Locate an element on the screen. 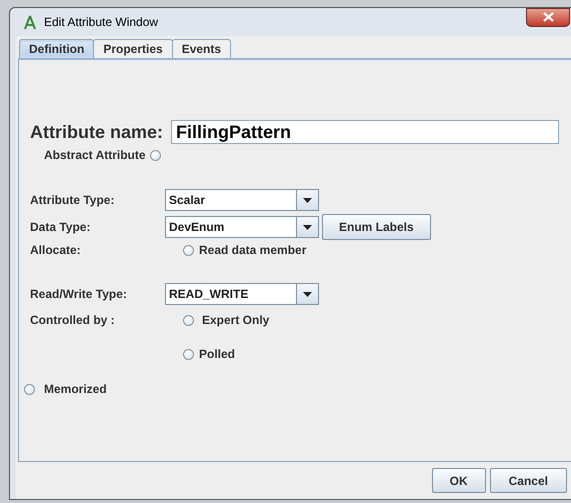  tab: Definition is located at coordinates (56, 48).